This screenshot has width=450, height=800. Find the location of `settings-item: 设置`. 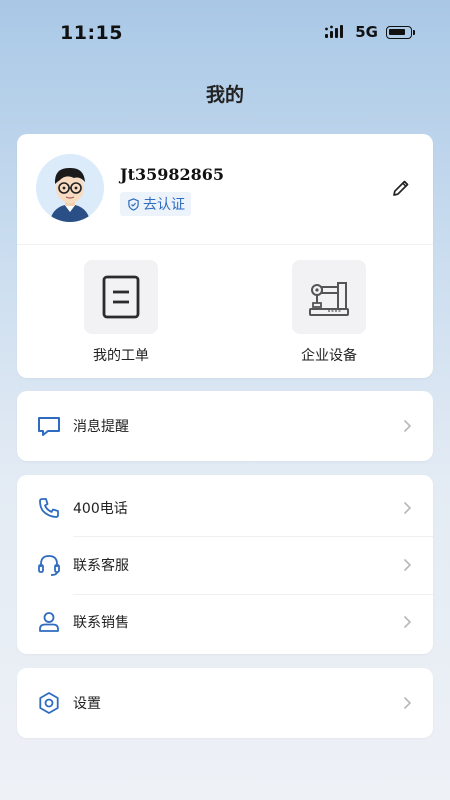

settings-item: 设置 is located at coordinates (225, 703).